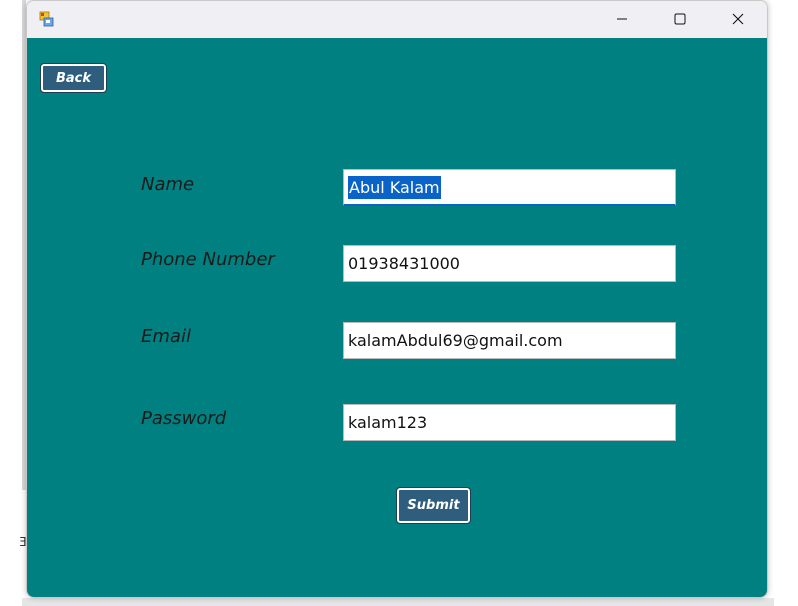 The image size is (798, 606). I want to click on phone-number-label: Phone Number, so click(208, 259).